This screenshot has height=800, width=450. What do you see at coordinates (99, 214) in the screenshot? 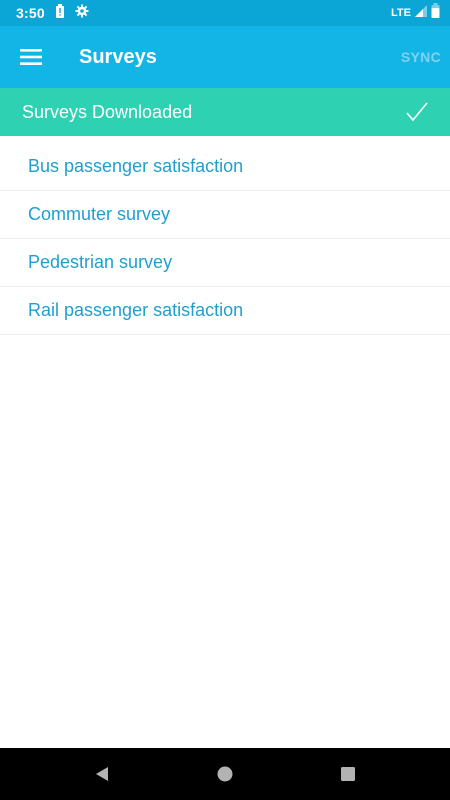
I see `survey-label: Commuter survey` at bounding box center [99, 214].